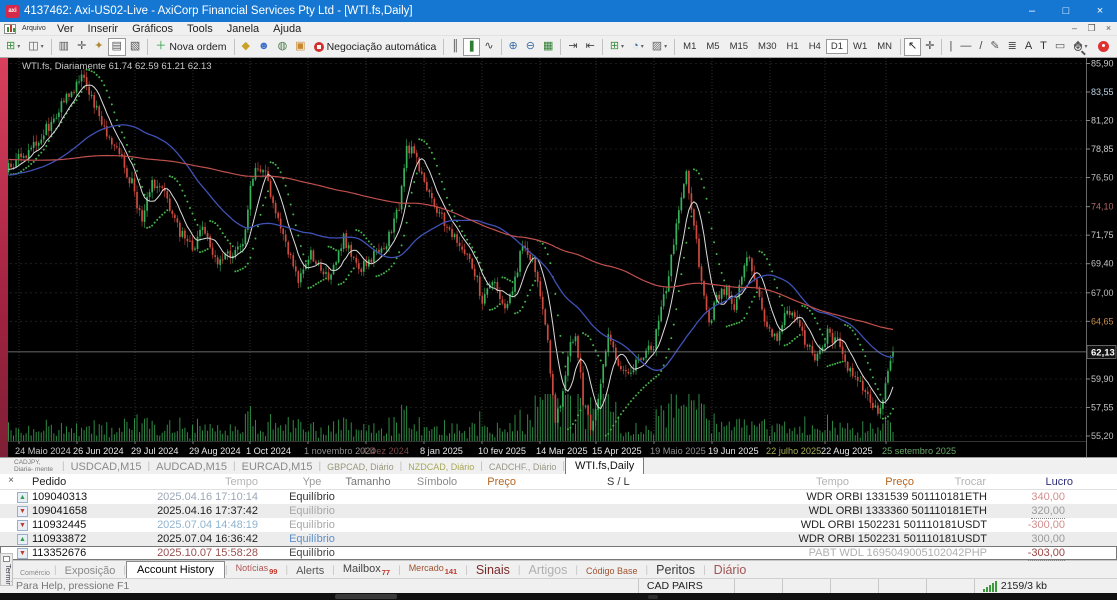 The image size is (1117, 600). Describe the element at coordinates (283, 47) in the screenshot. I see `webtrader-button: ◍` at that location.